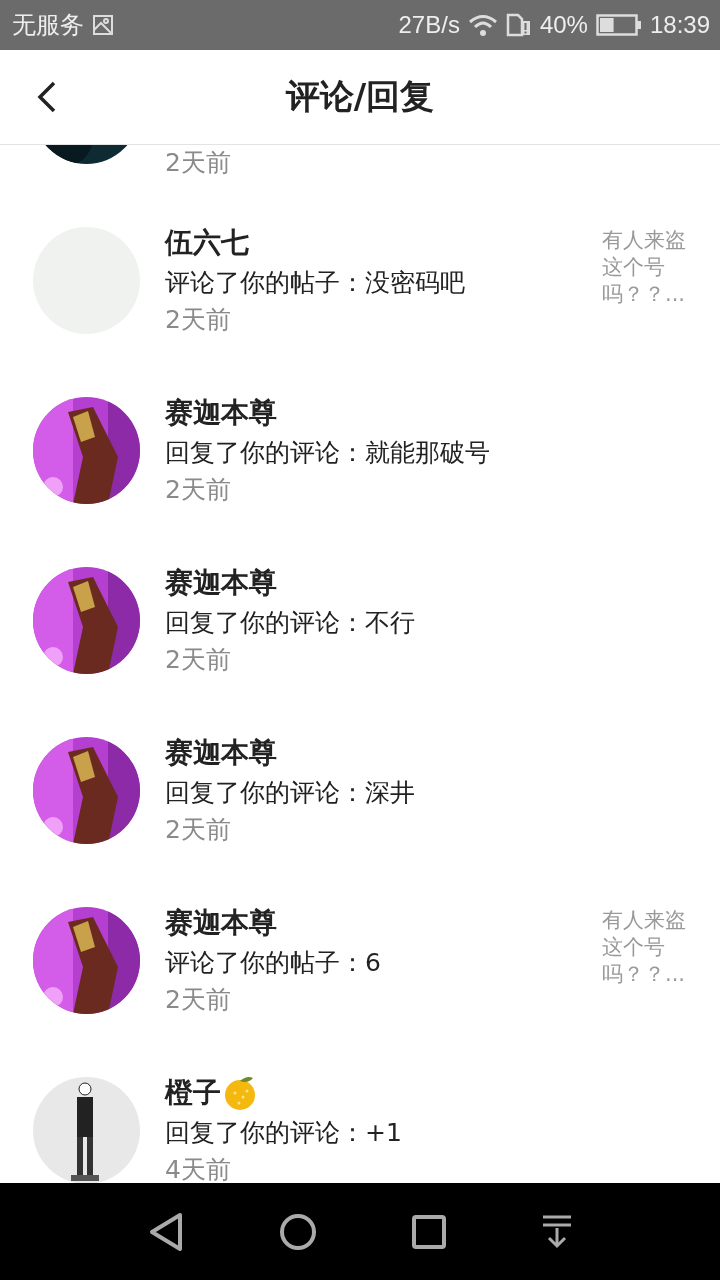  What do you see at coordinates (360, 96) in the screenshot?
I see `page-title: 评论/回复` at bounding box center [360, 96].